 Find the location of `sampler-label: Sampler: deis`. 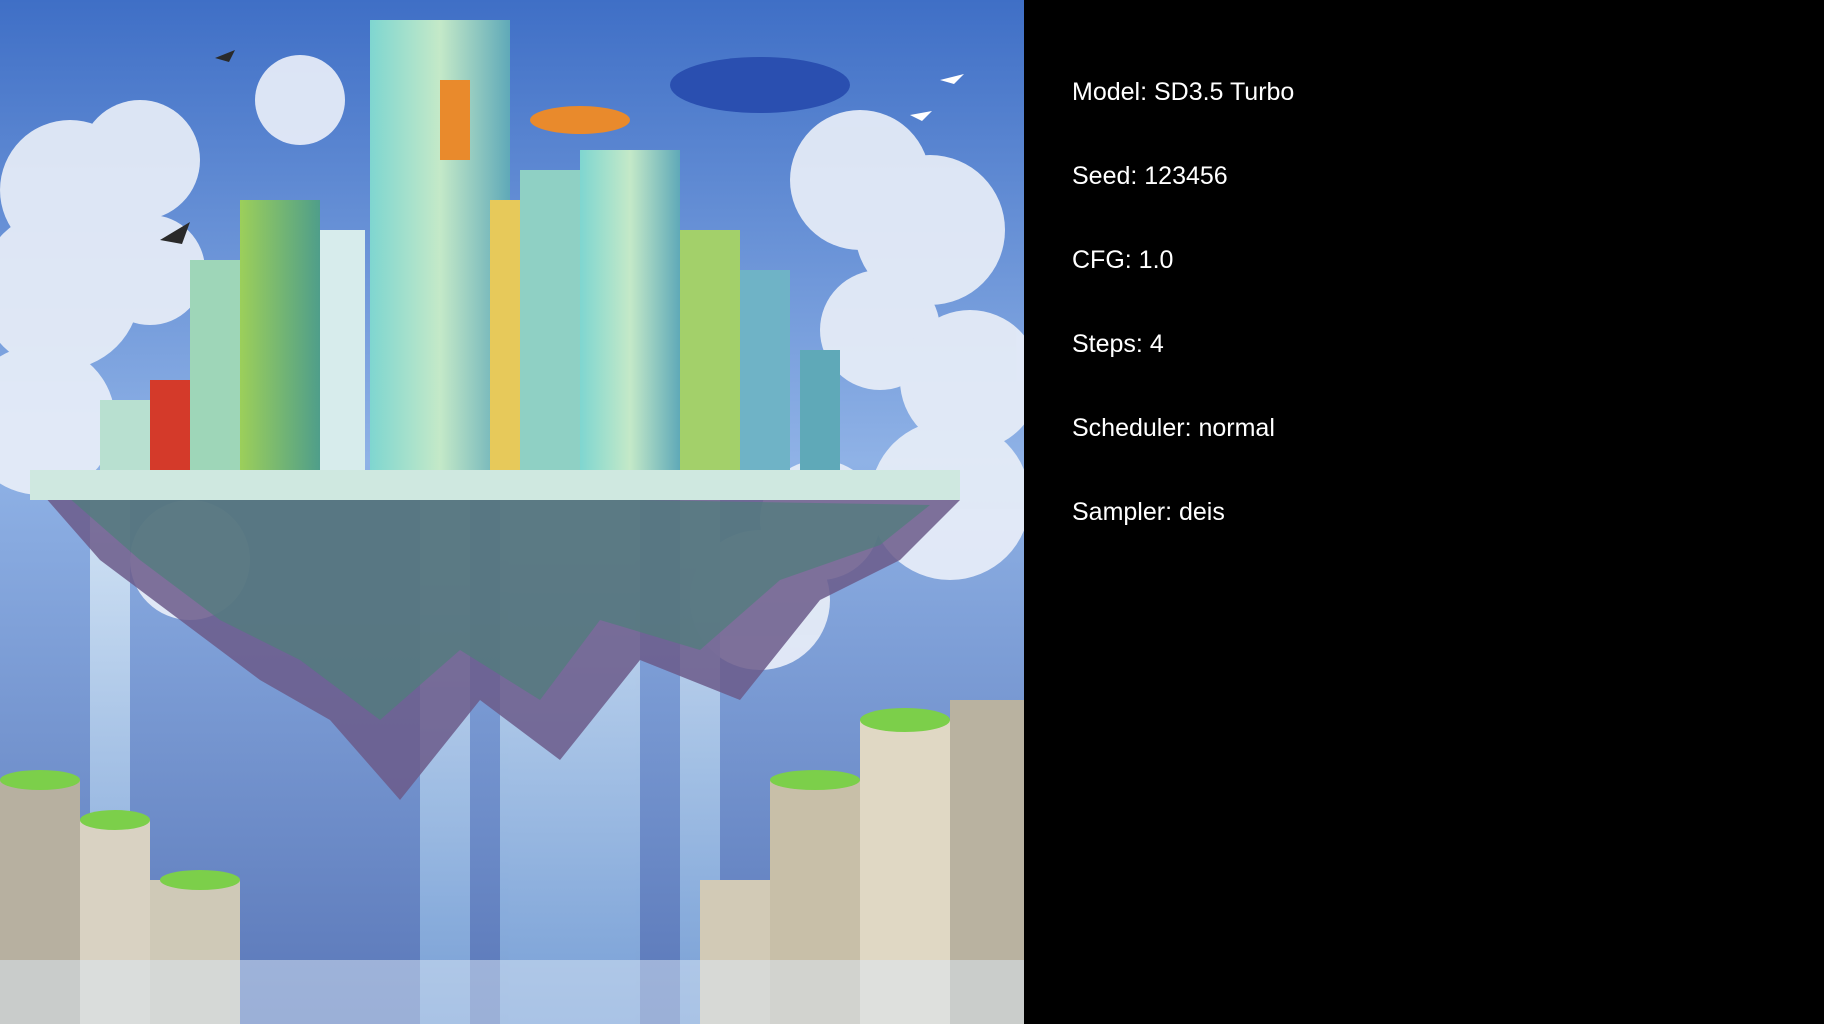

sampler-label: Sampler: deis is located at coordinates (1148, 512).